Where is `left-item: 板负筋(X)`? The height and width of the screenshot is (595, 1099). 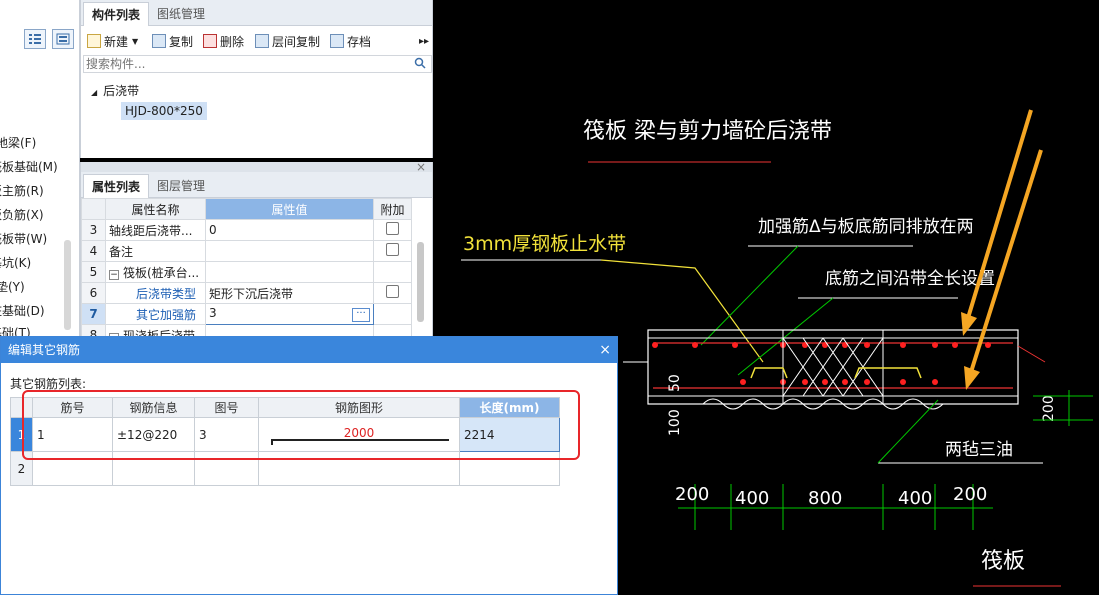 left-item: 板负筋(X) is located at coordinates (22, 214).